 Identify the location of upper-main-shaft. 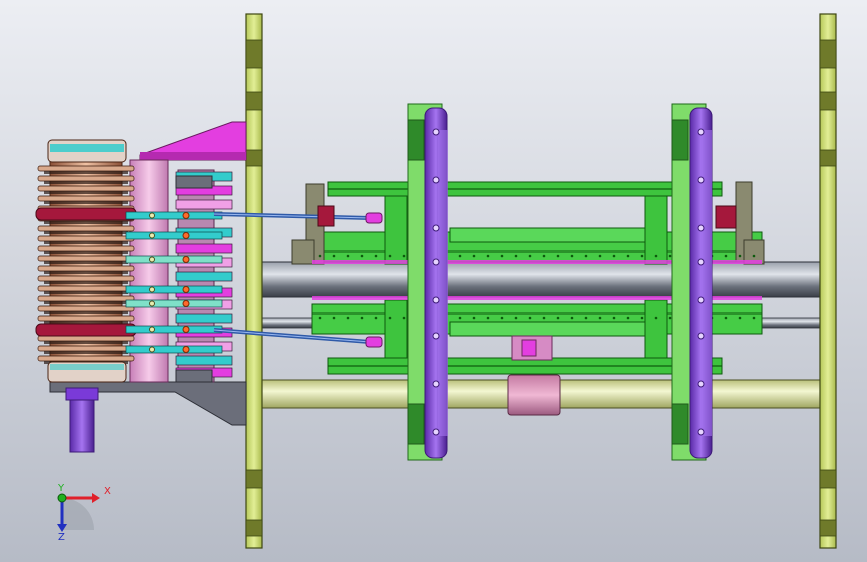
(543, 279).